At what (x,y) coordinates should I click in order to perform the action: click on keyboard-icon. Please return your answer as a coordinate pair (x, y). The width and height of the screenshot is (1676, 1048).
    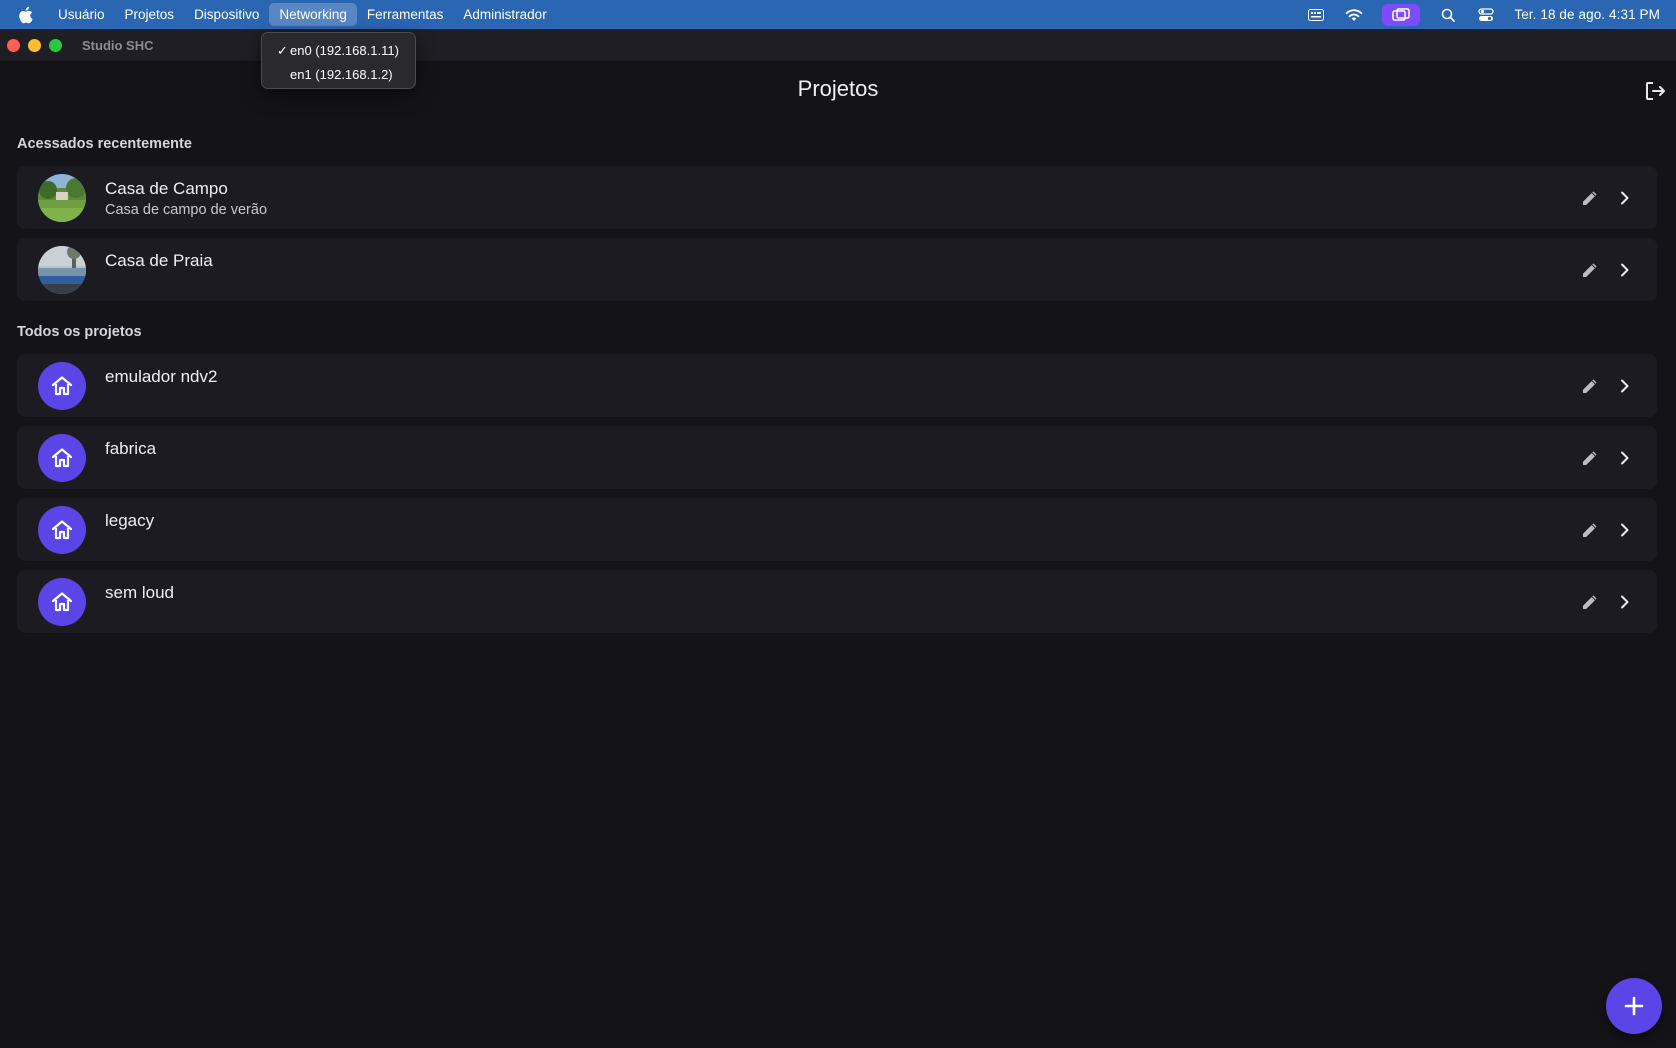
    Looking at the image, I should click on (1316, 15).